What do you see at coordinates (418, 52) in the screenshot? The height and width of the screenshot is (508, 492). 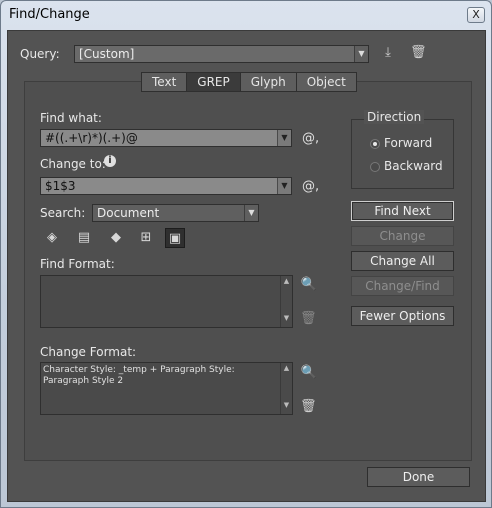 I see `trash-icon: 🗑` at bounding box center [418, 52].